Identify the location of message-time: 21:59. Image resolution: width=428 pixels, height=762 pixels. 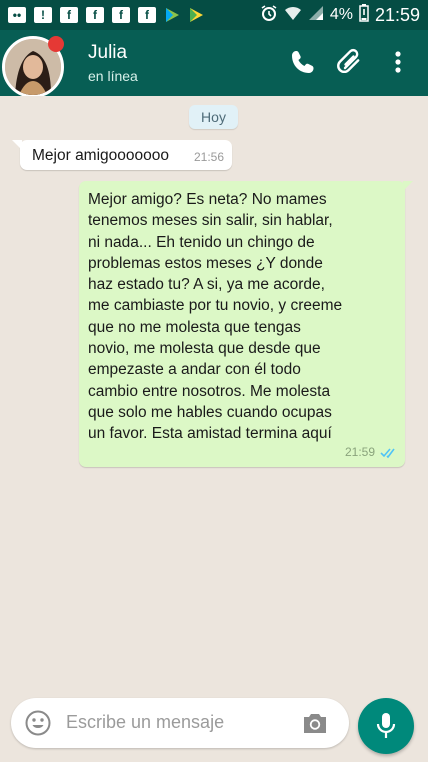
(359, 452).